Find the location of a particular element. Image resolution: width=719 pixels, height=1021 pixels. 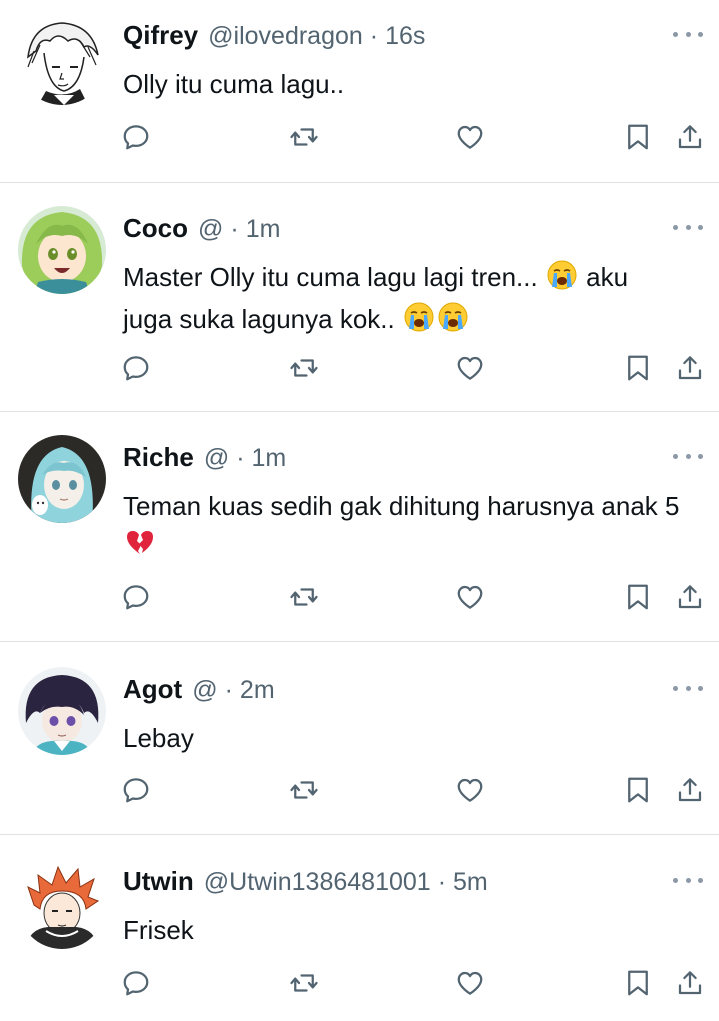

tweet-header: Utwin @Utwin1386481001 · 5m is located at coordinates (305, 881).